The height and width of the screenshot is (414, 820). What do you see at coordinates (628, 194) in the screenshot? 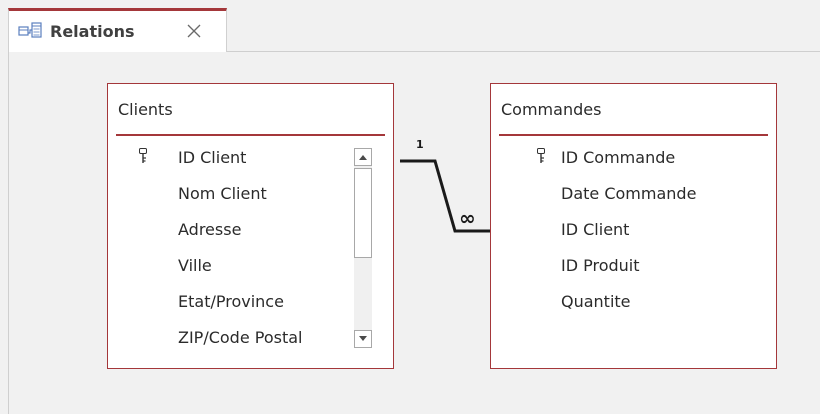
I see `field-item: Date Commande` at bounding box center [628, 194].